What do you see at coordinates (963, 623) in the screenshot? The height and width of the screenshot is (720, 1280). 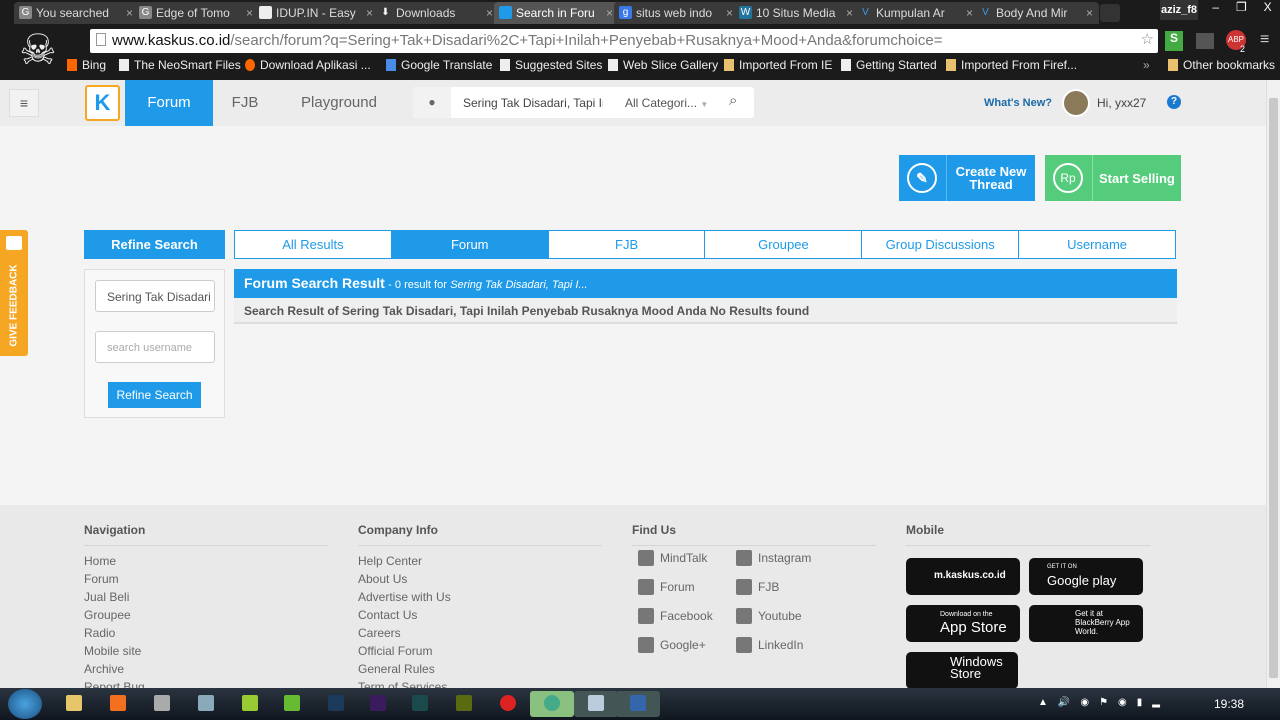 I see `app-store-badge: Download on the App Store` at bounding box center [963, 623].